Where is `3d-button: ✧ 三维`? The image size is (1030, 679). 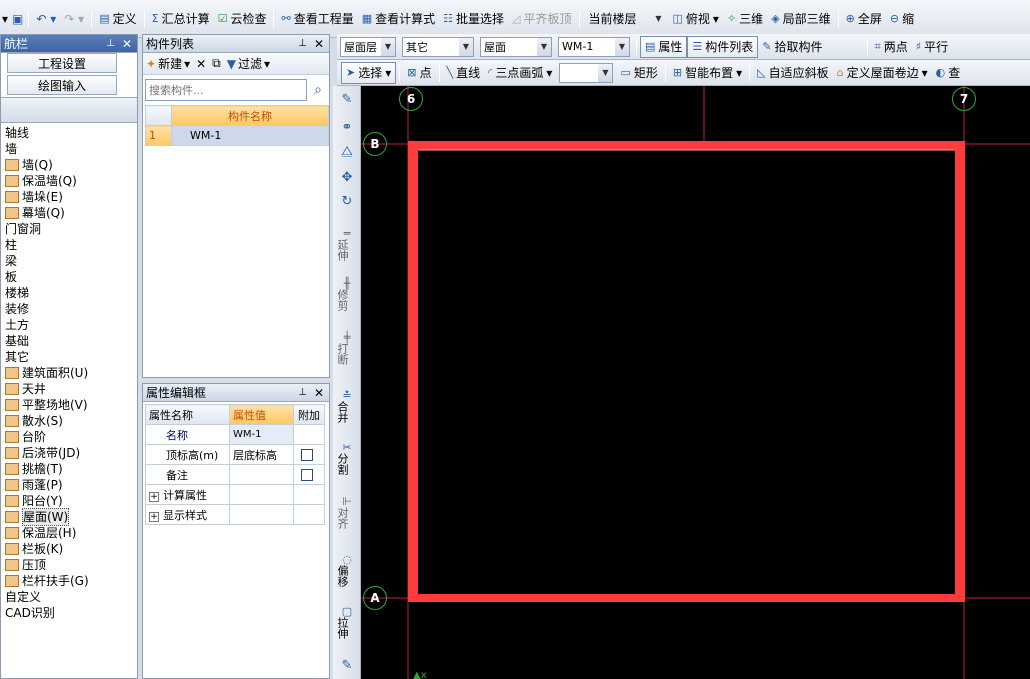 3d-button: ✧ 三维 is located at coordinates (745, 19).